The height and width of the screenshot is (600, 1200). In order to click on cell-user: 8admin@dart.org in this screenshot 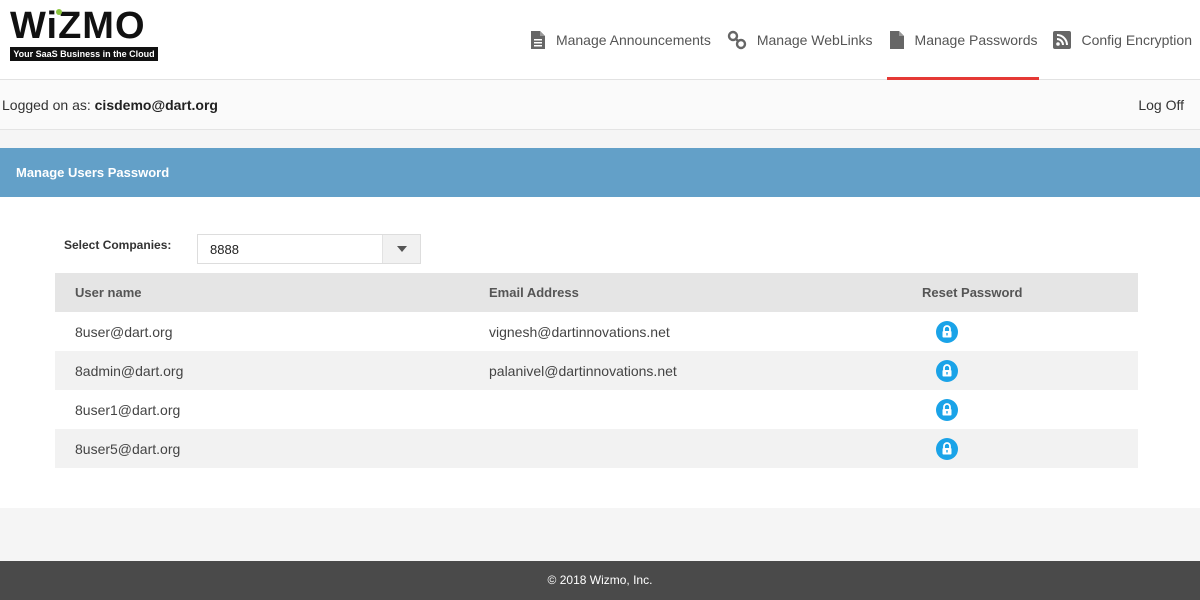, I will do `click(129, 370)`.